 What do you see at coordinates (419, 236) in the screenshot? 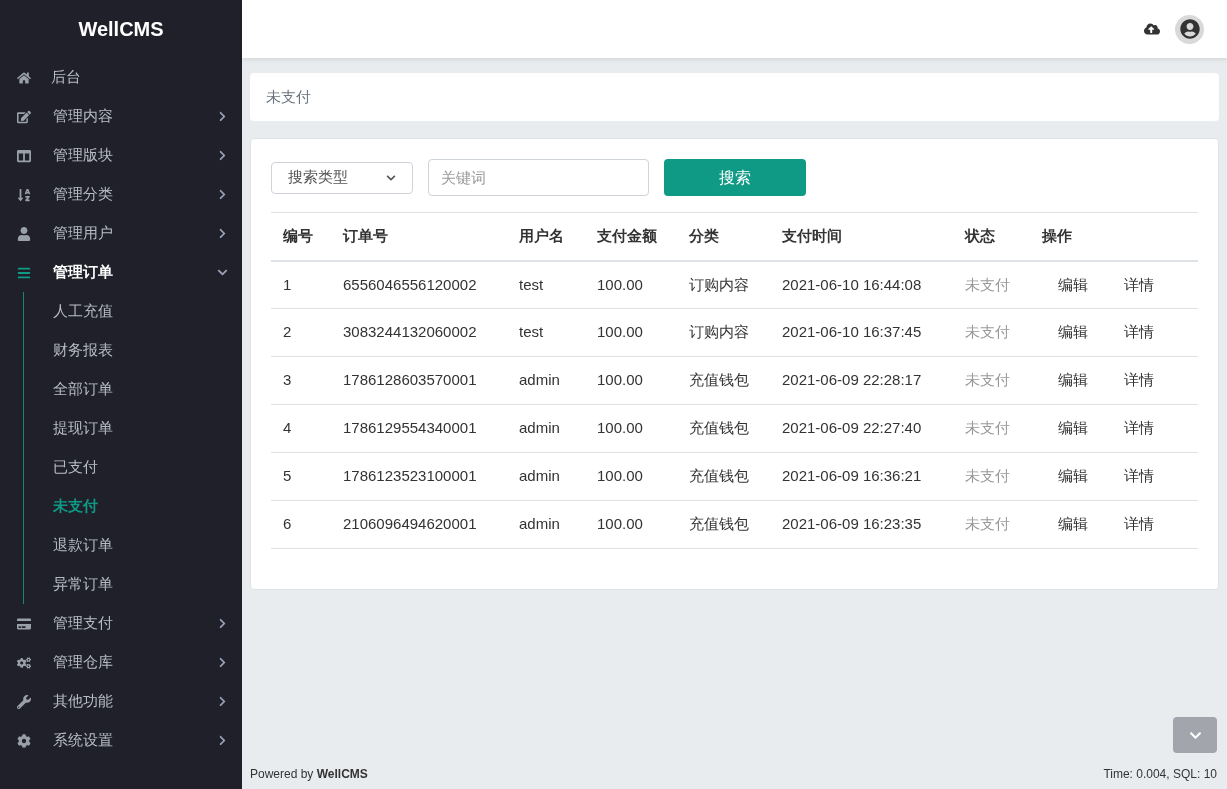
I see `column-header: 订单号` at bounding box center [419, 236].